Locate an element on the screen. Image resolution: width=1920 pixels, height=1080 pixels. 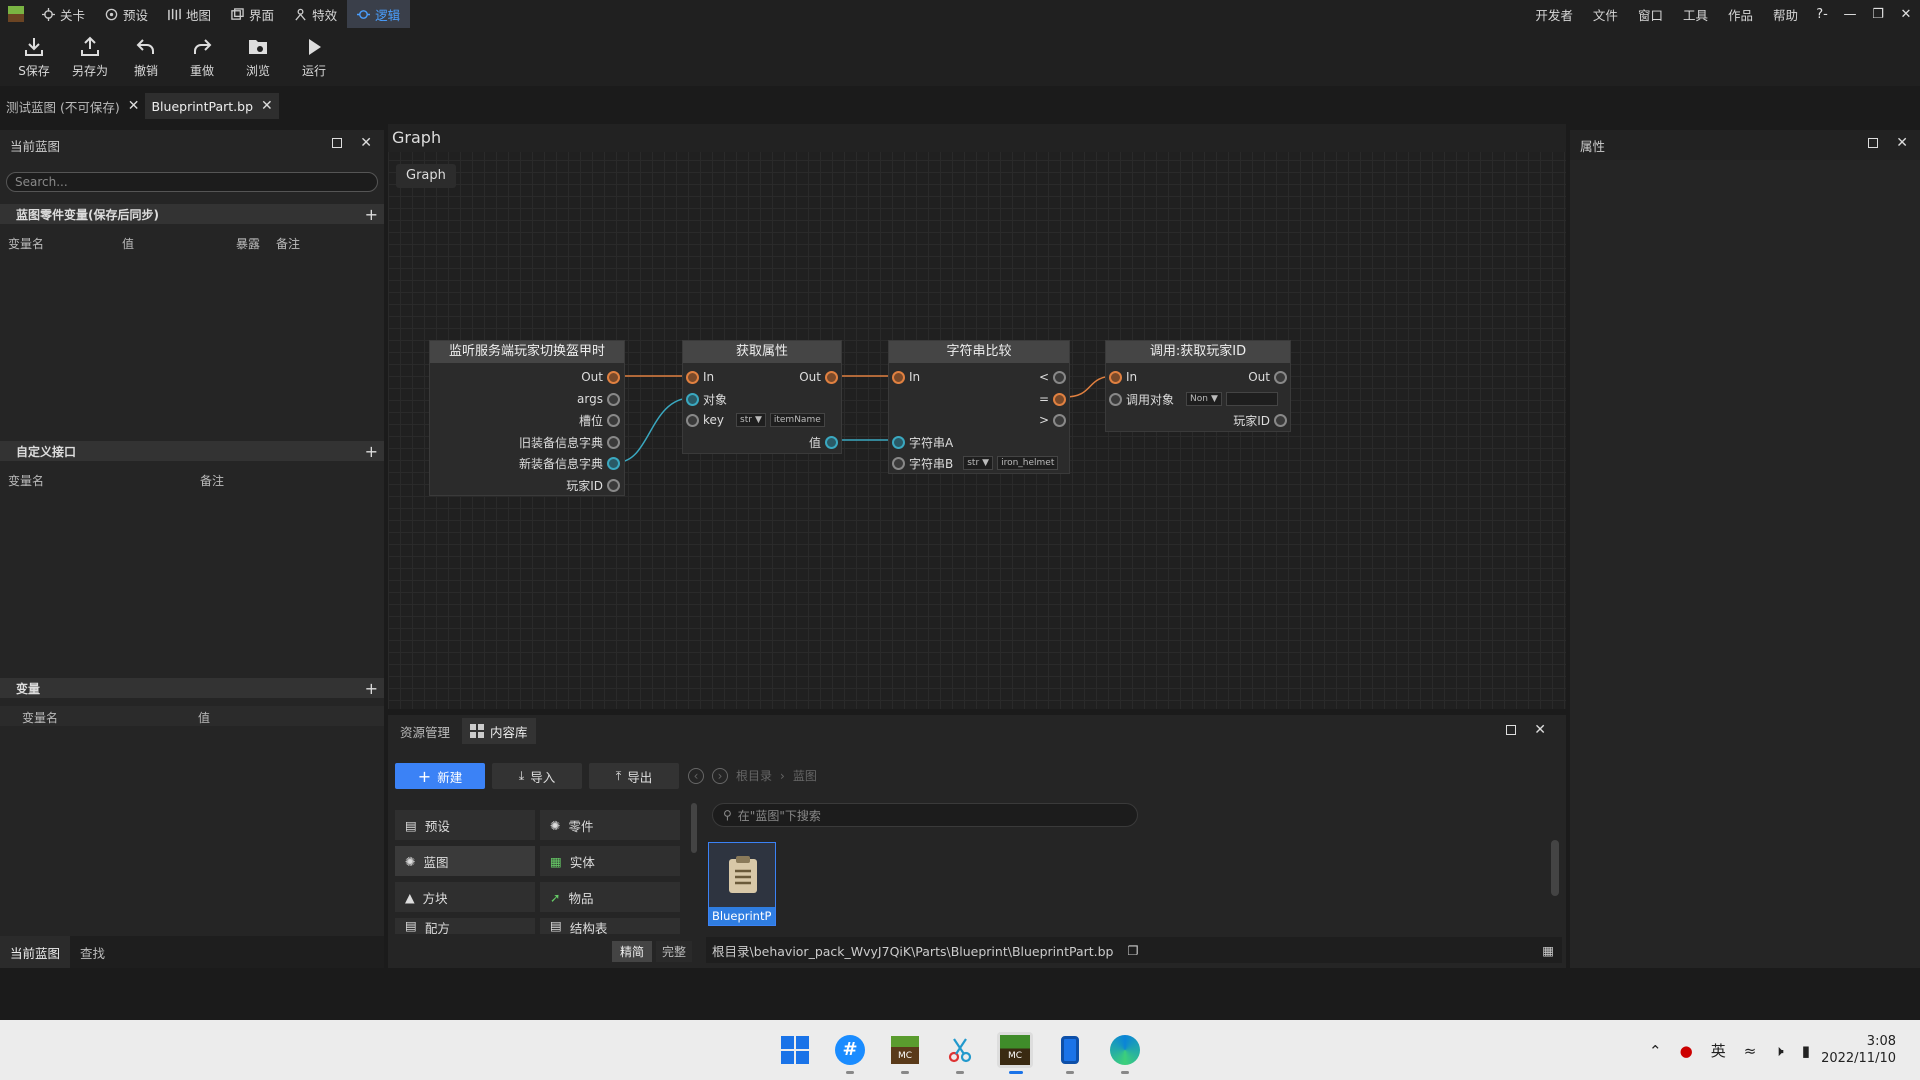
section-variables: 变量 + is located at coordinates (192, 688).